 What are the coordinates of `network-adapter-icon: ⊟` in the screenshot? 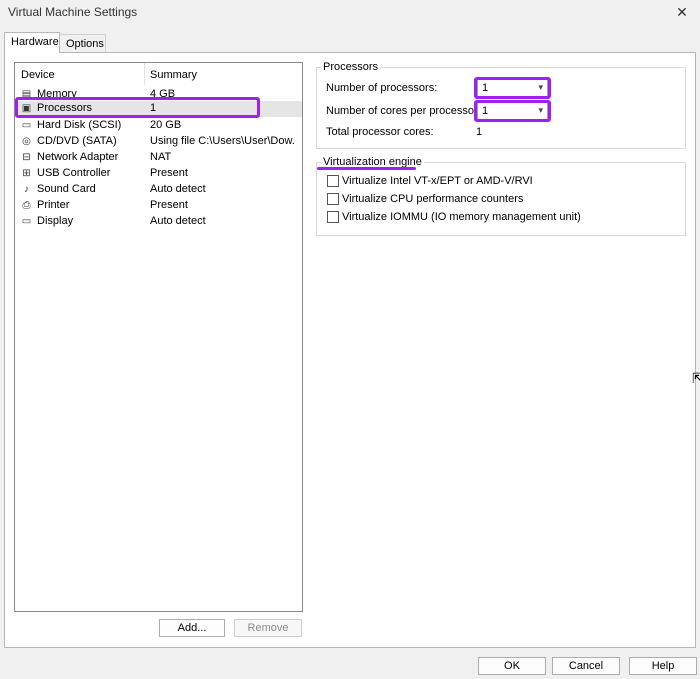 It's located at (26, 157).